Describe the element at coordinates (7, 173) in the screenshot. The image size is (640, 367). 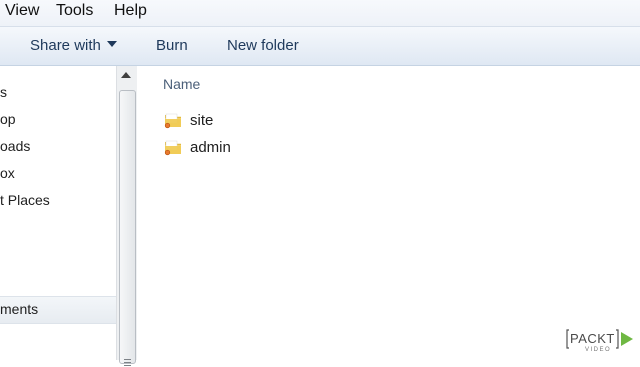
I see `nav-item: ox` at that location.